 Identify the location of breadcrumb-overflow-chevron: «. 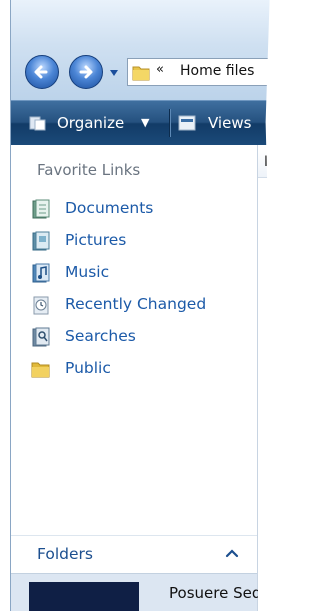
(160, 69).